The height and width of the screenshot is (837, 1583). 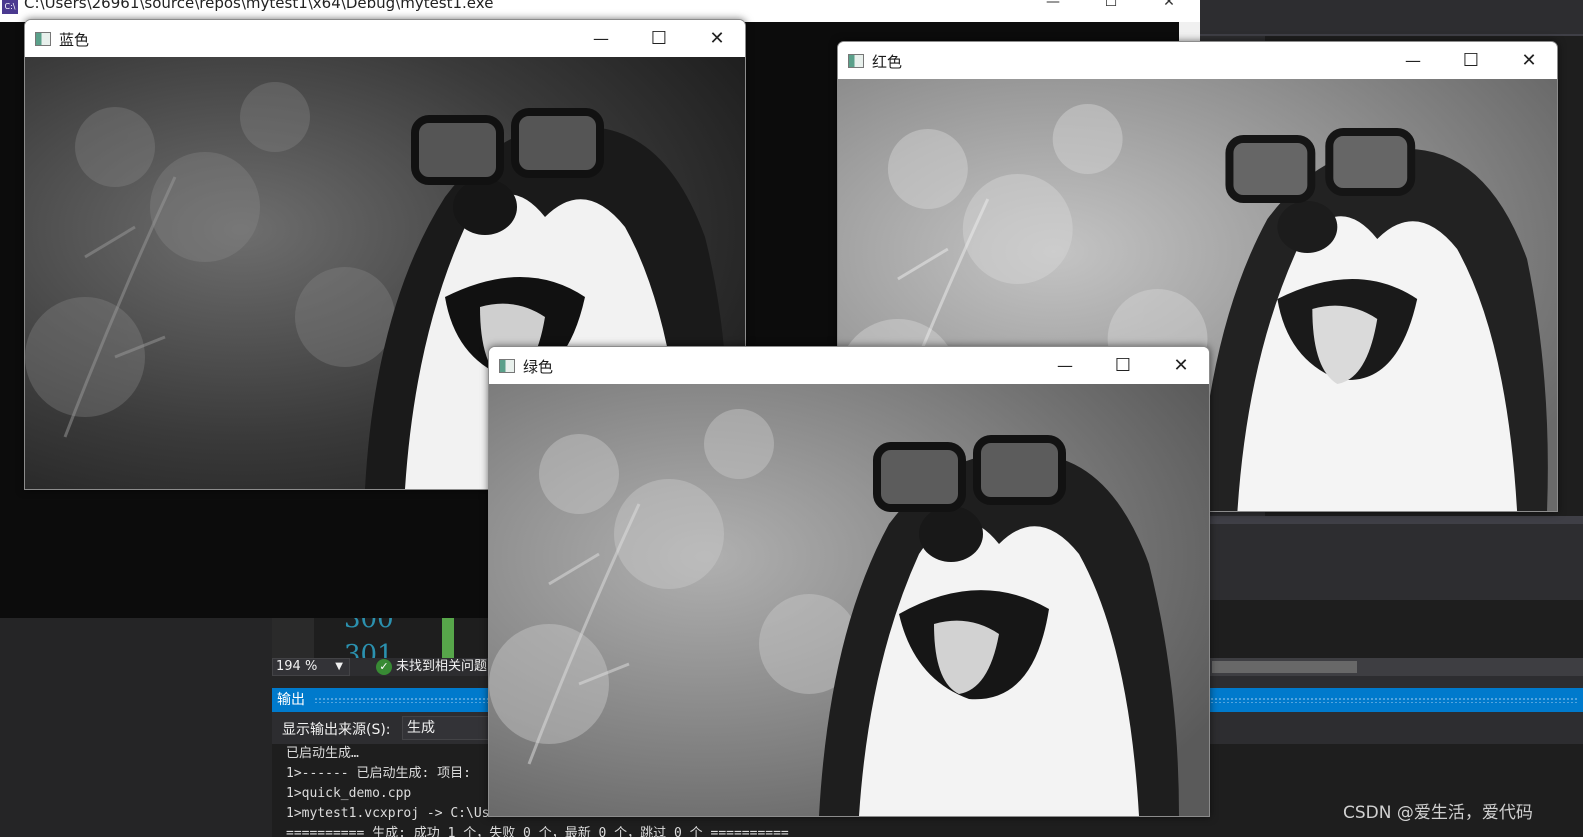 I want to click on window-title-bar: 绿色 — ☐ ✕, so click(x=849, y=365).